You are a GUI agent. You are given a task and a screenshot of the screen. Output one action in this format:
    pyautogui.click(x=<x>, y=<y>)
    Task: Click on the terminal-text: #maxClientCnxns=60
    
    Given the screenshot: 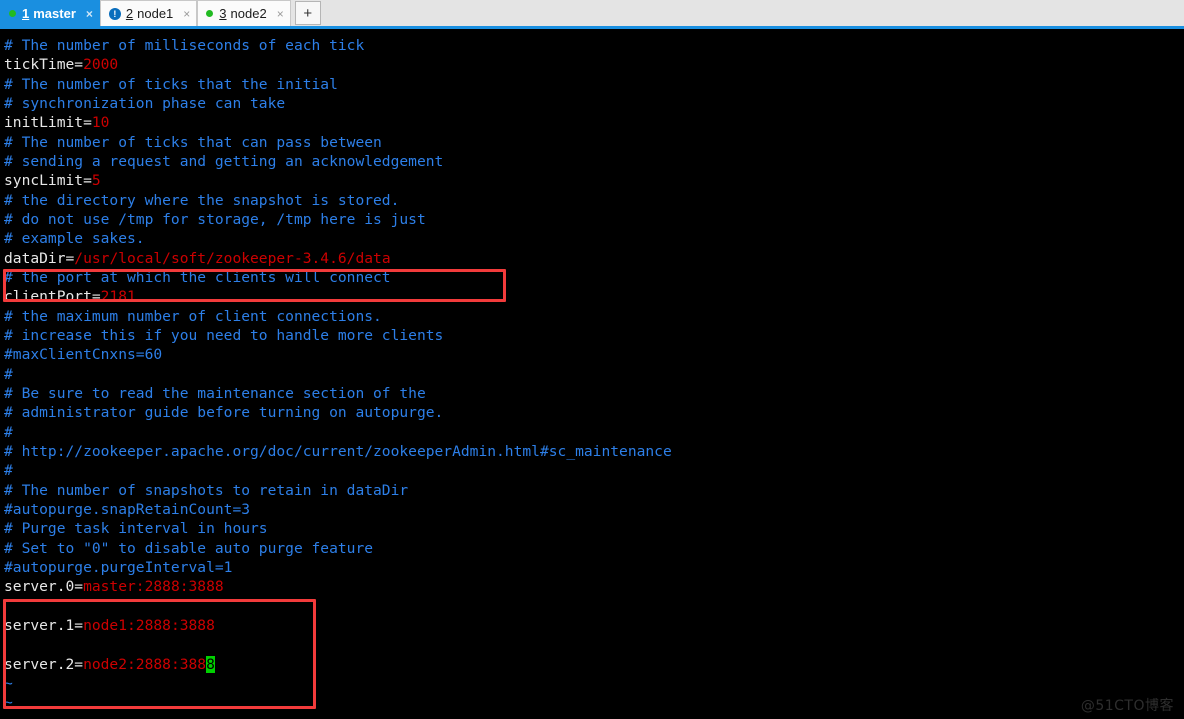 What is the action you would take?
    pyautogui.click(x=83, y=355)
    